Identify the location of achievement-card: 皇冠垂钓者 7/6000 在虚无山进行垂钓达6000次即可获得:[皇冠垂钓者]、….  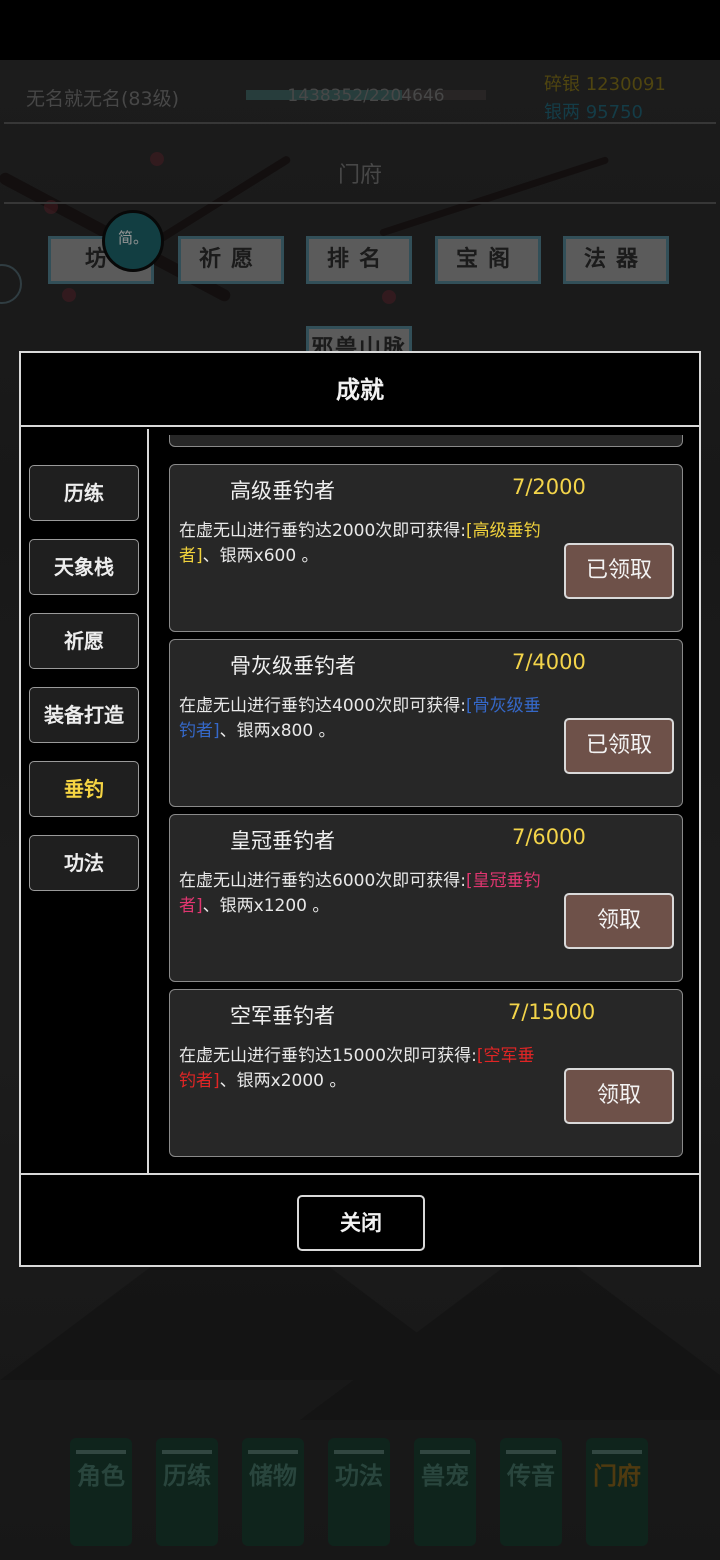
(426, 898).